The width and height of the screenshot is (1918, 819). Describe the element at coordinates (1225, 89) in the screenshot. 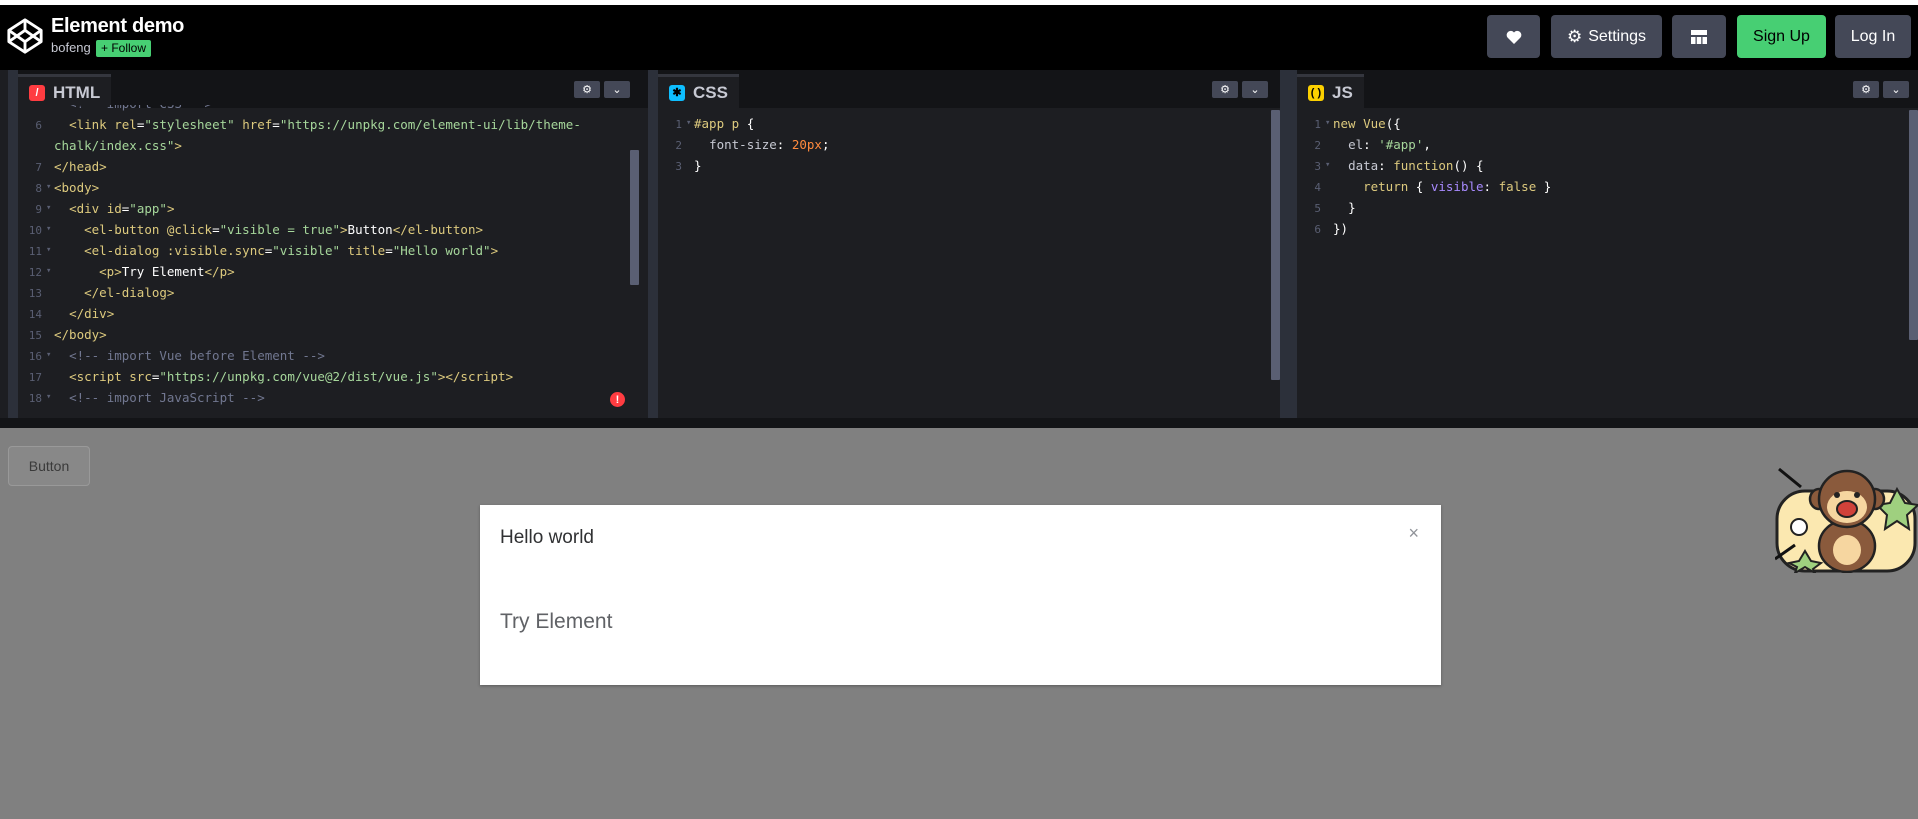

I see `css-settings-button: ⚙` at that location.